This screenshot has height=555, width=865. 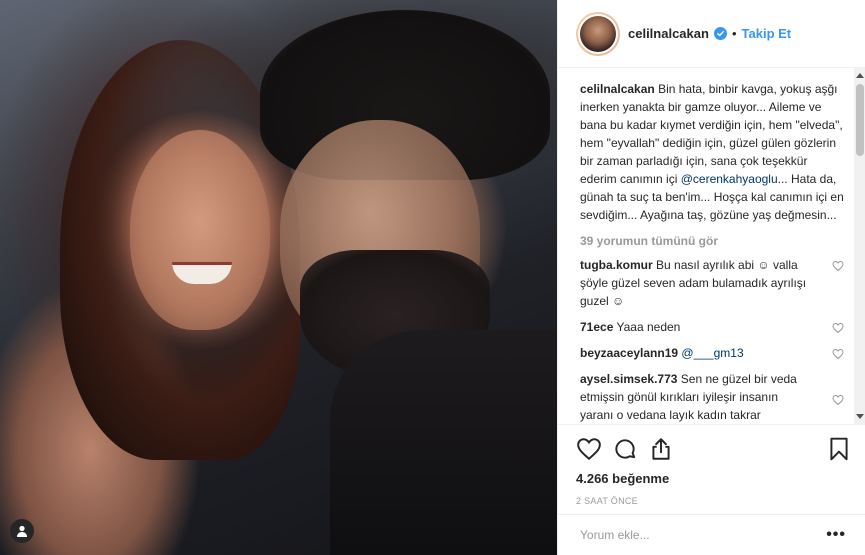 I want to click on comment-bubble-icon, so click(x=625, y=449).